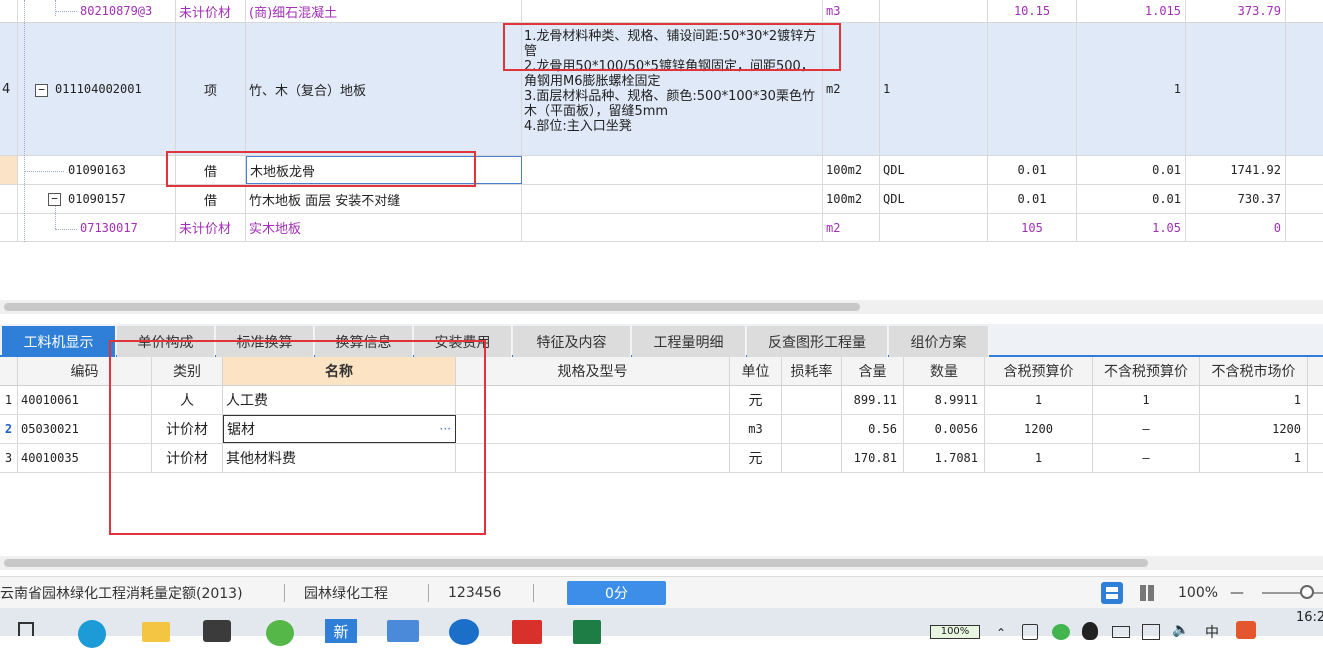 Image resolution: width=1323 pixels, height=648 pixels. I want to click on tab-features-content: 特征及内容, so click(572, 341).